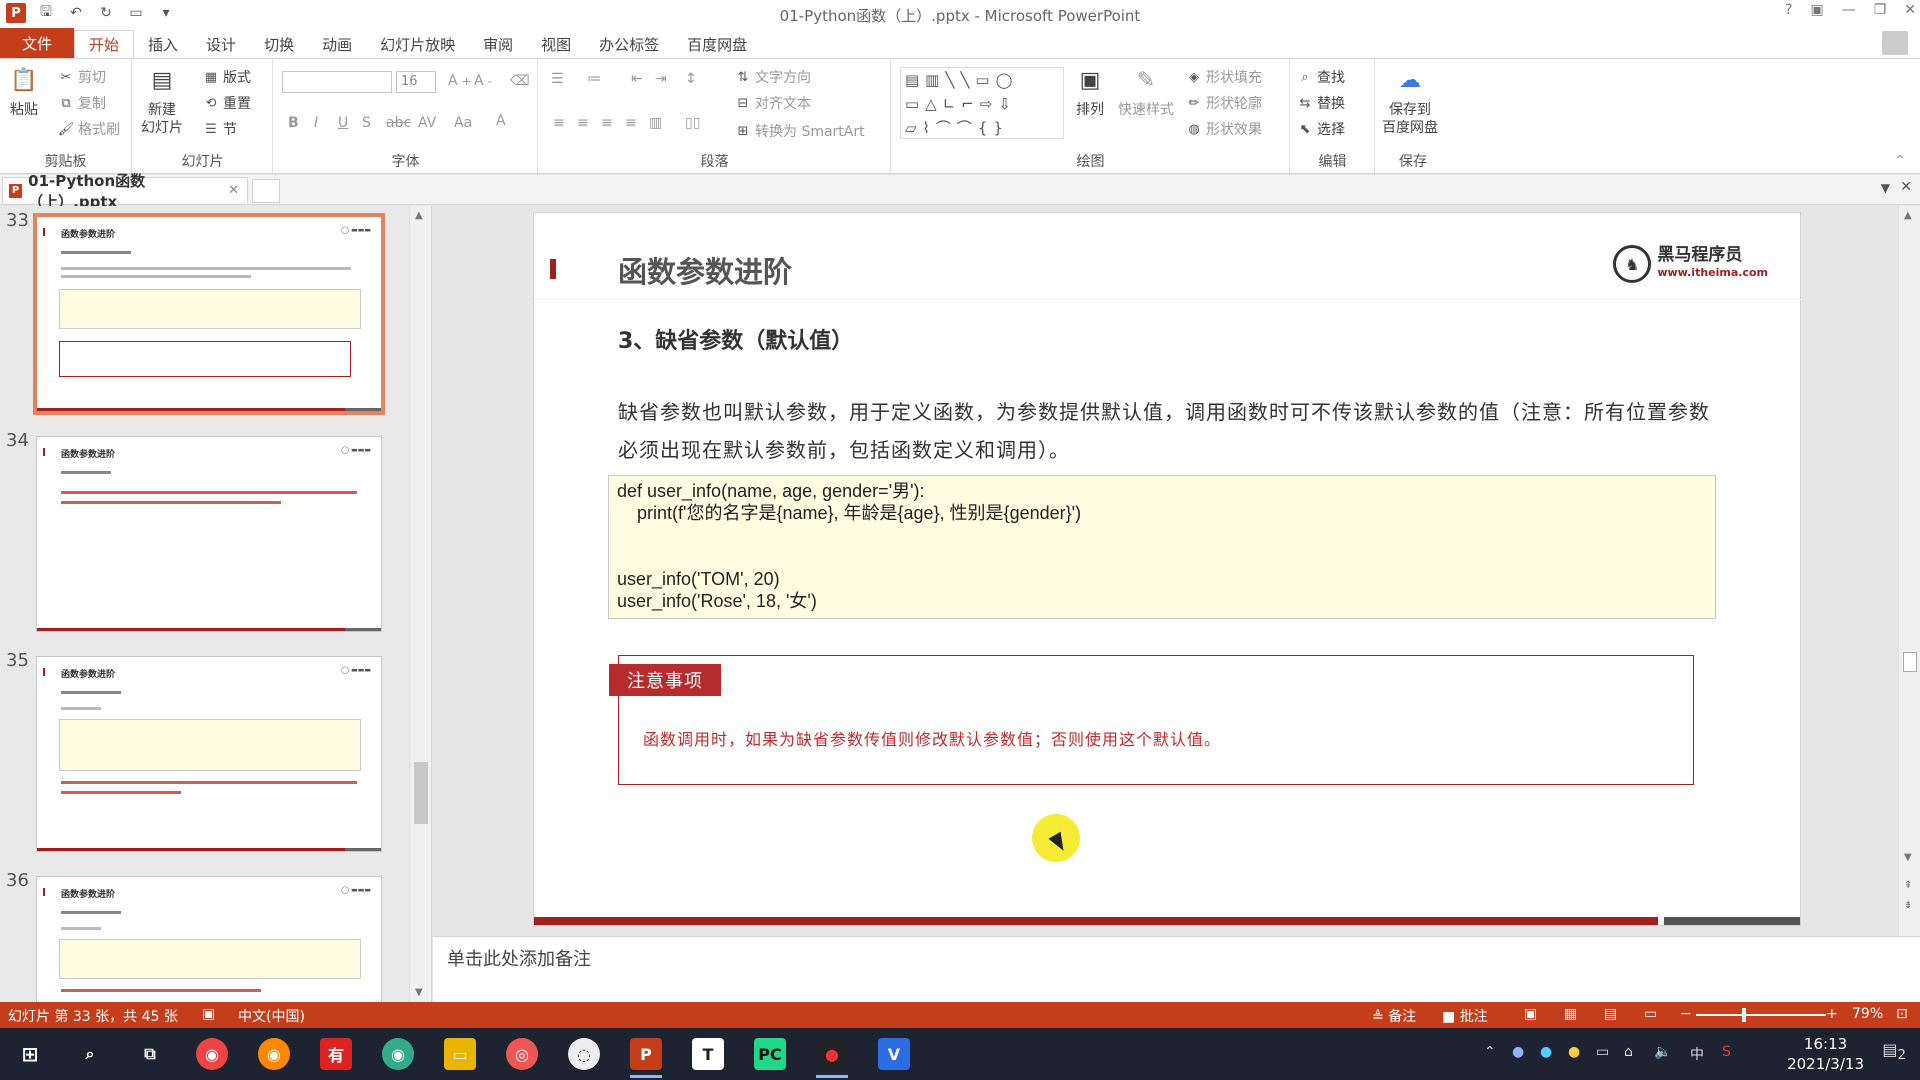 Image resolution: width=1920 pixels, height=1080 pixels. Describe the element at coordinates (279, 44) in the screenshot. I see `tab-transitions: 切换` at that location.